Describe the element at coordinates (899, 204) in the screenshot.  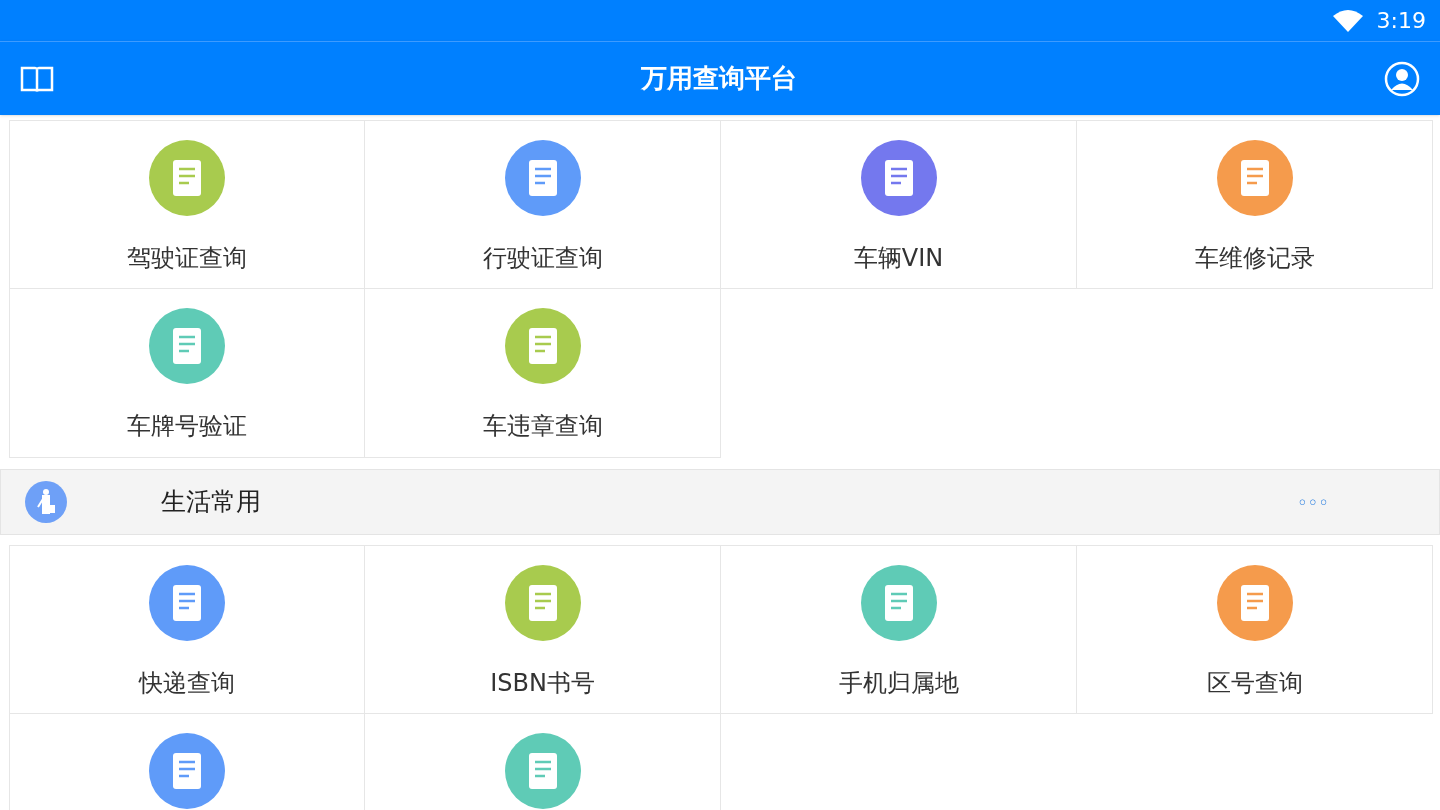
I see `query-tile: 车辆VIN` at that location.